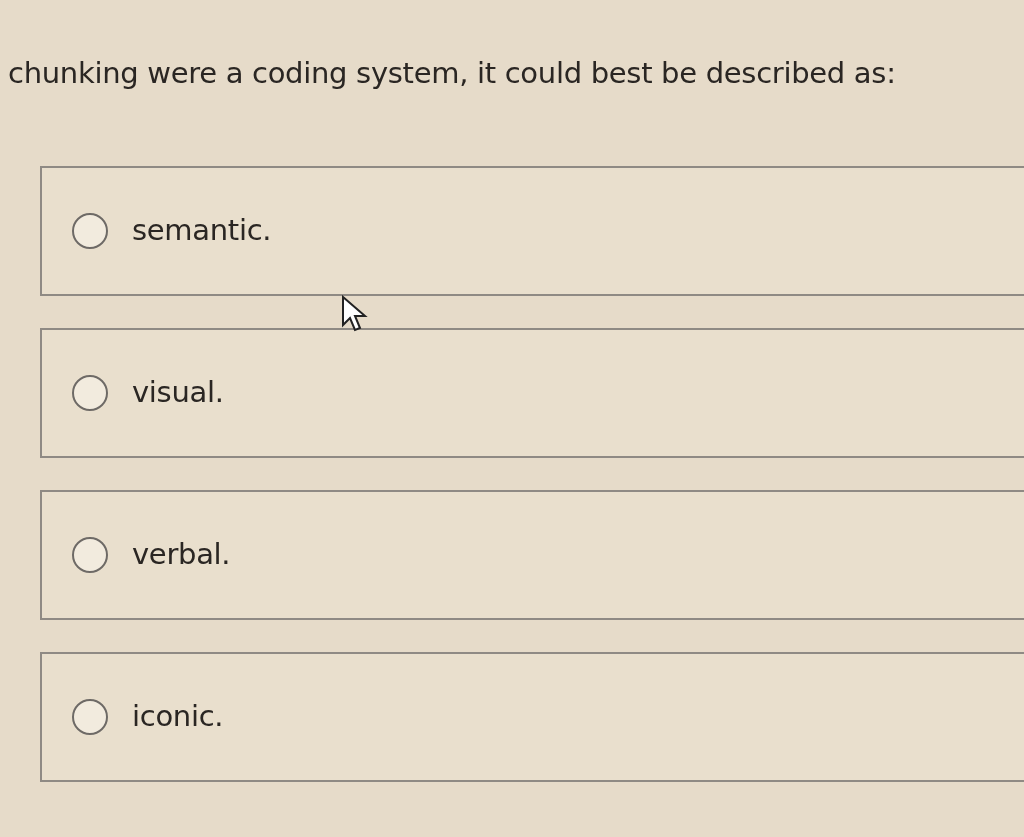  Describe the element at coordinates (178, 392) in the screenshot. I see `option-label: visual.` at that location.